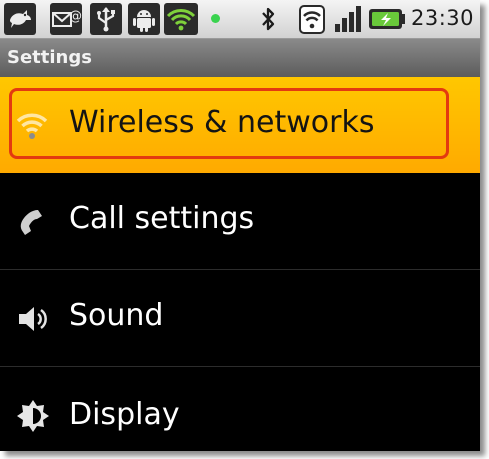  What do you see at coordinates (348, 19) in the screenshot?
I see `signal-strength-icon` at bounding box center [348, 19].